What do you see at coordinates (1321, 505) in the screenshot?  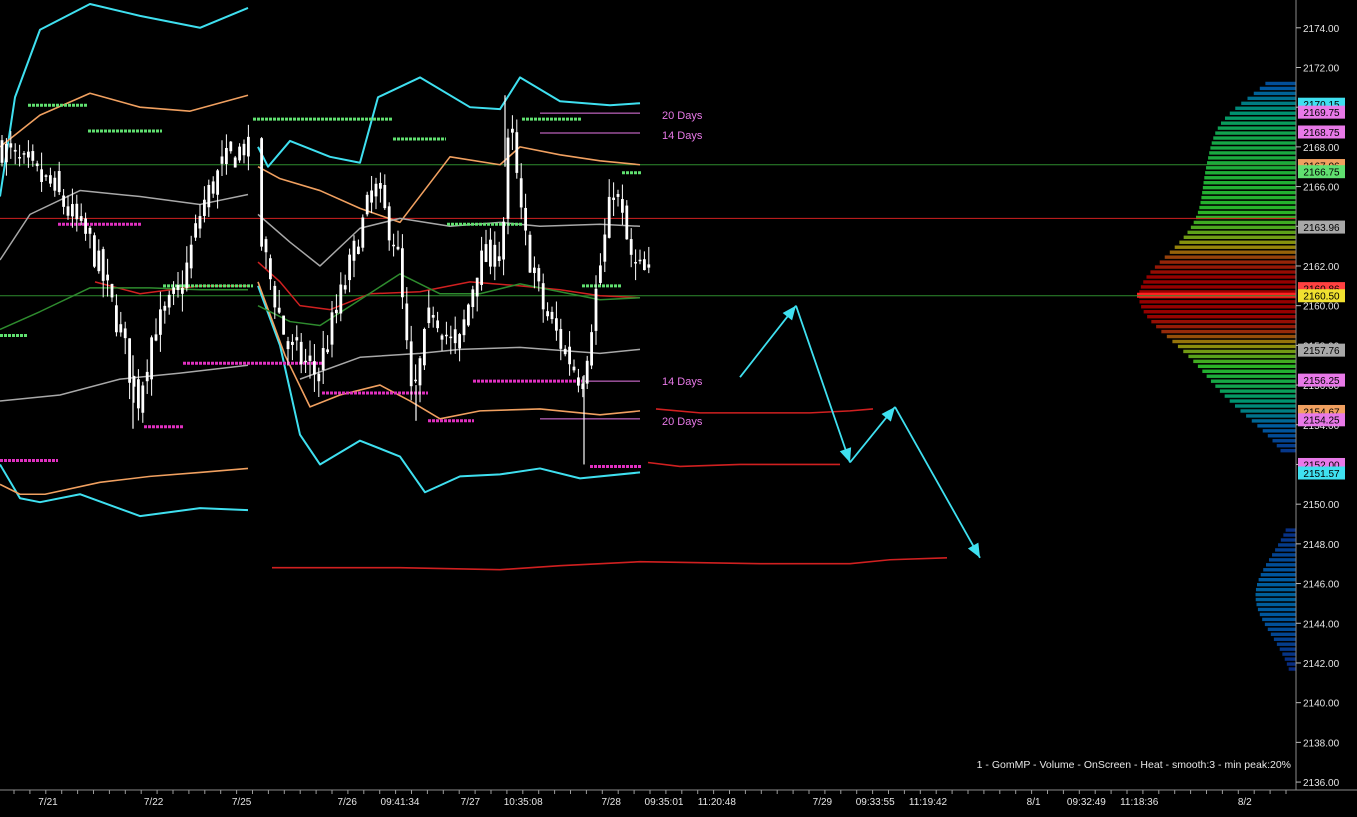 I see `y-tick-label: 2150.00` at bounding box center [1321, 505].